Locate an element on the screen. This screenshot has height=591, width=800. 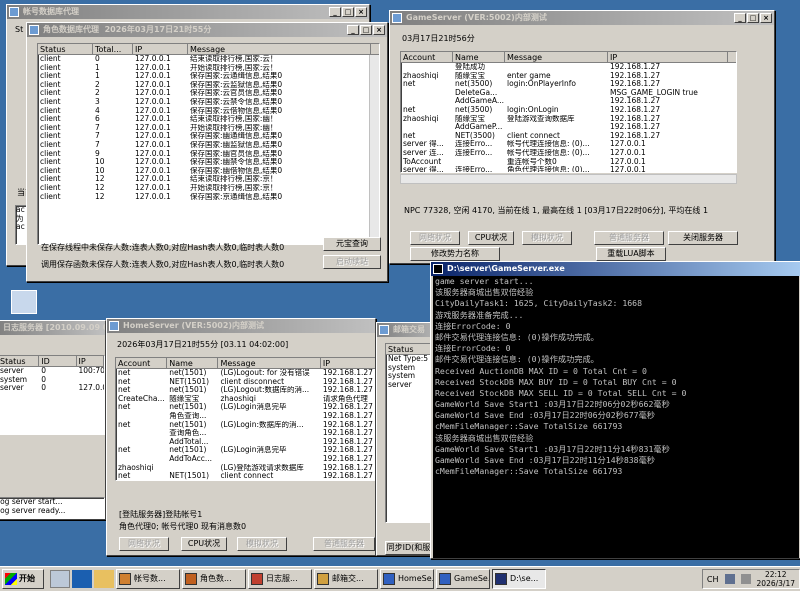
table-row: client 7 127.0.0.1 保存国家:幽通缉信息,结果0 is located at coordinates (208, 136).